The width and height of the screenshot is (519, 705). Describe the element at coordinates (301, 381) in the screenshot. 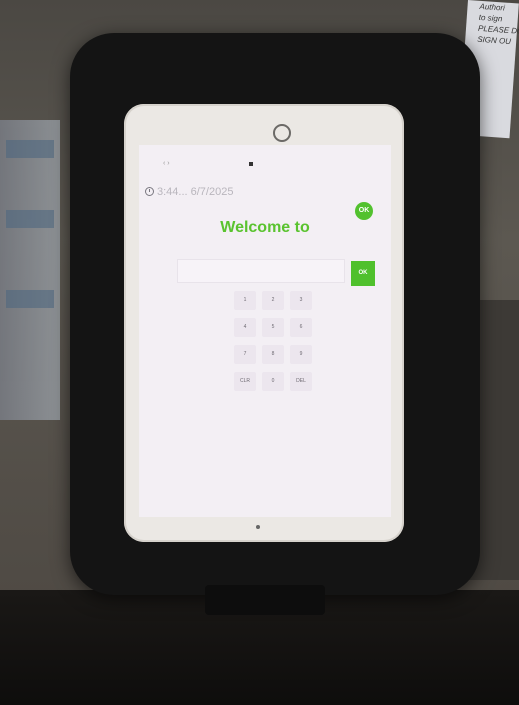

I see `key-delete: DEL` at that location.